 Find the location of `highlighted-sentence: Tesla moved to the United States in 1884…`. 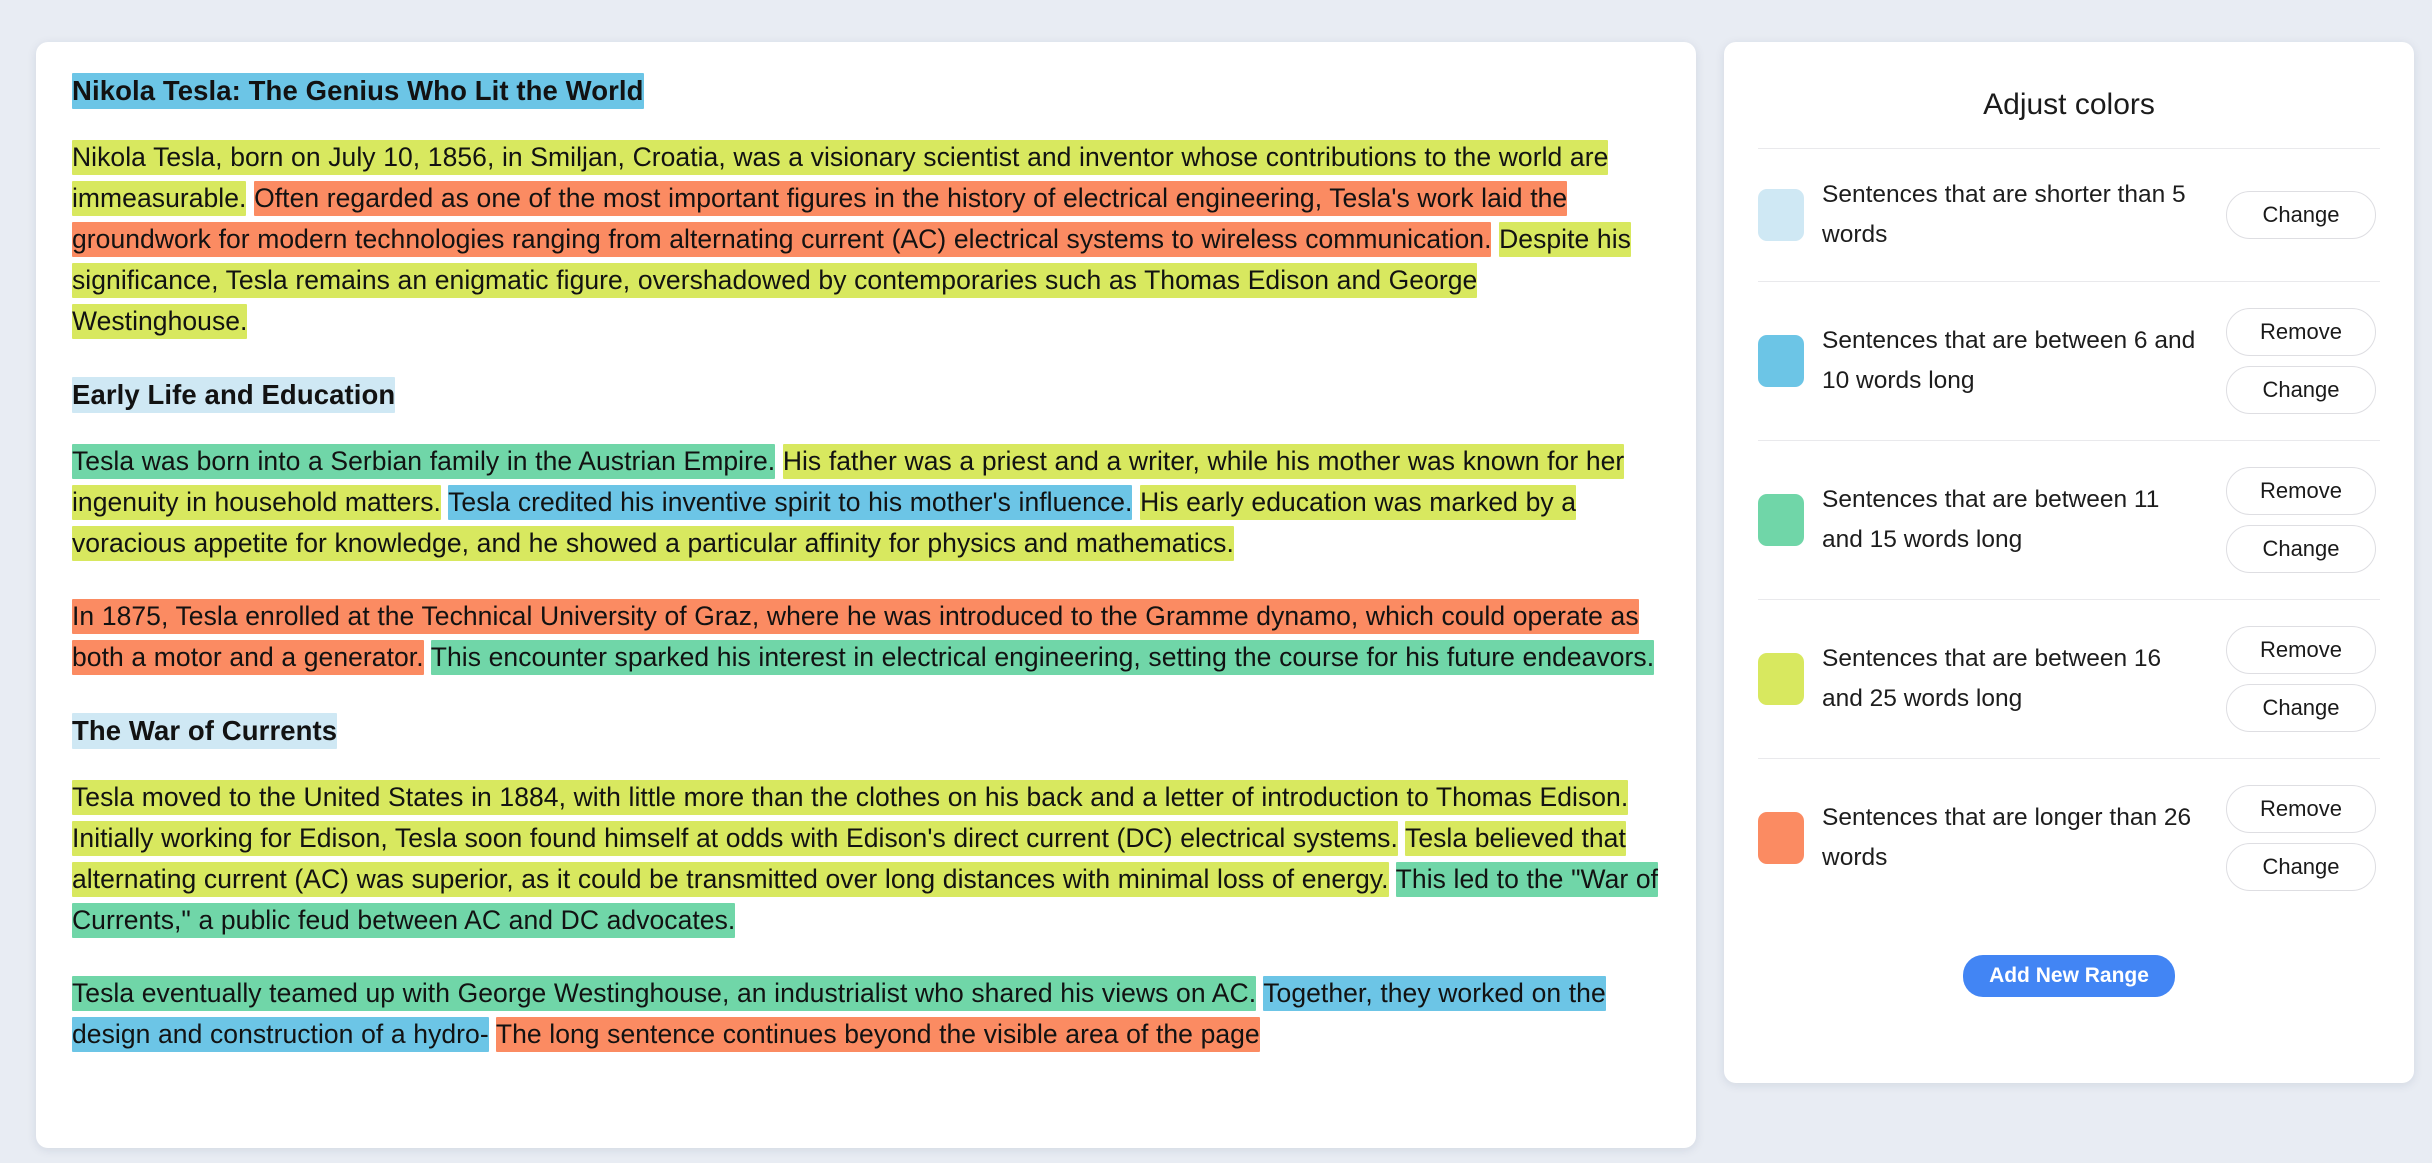

highlighted-sentence: Tesla moved to the United States in 1884… is located at coordinates (850, 797).